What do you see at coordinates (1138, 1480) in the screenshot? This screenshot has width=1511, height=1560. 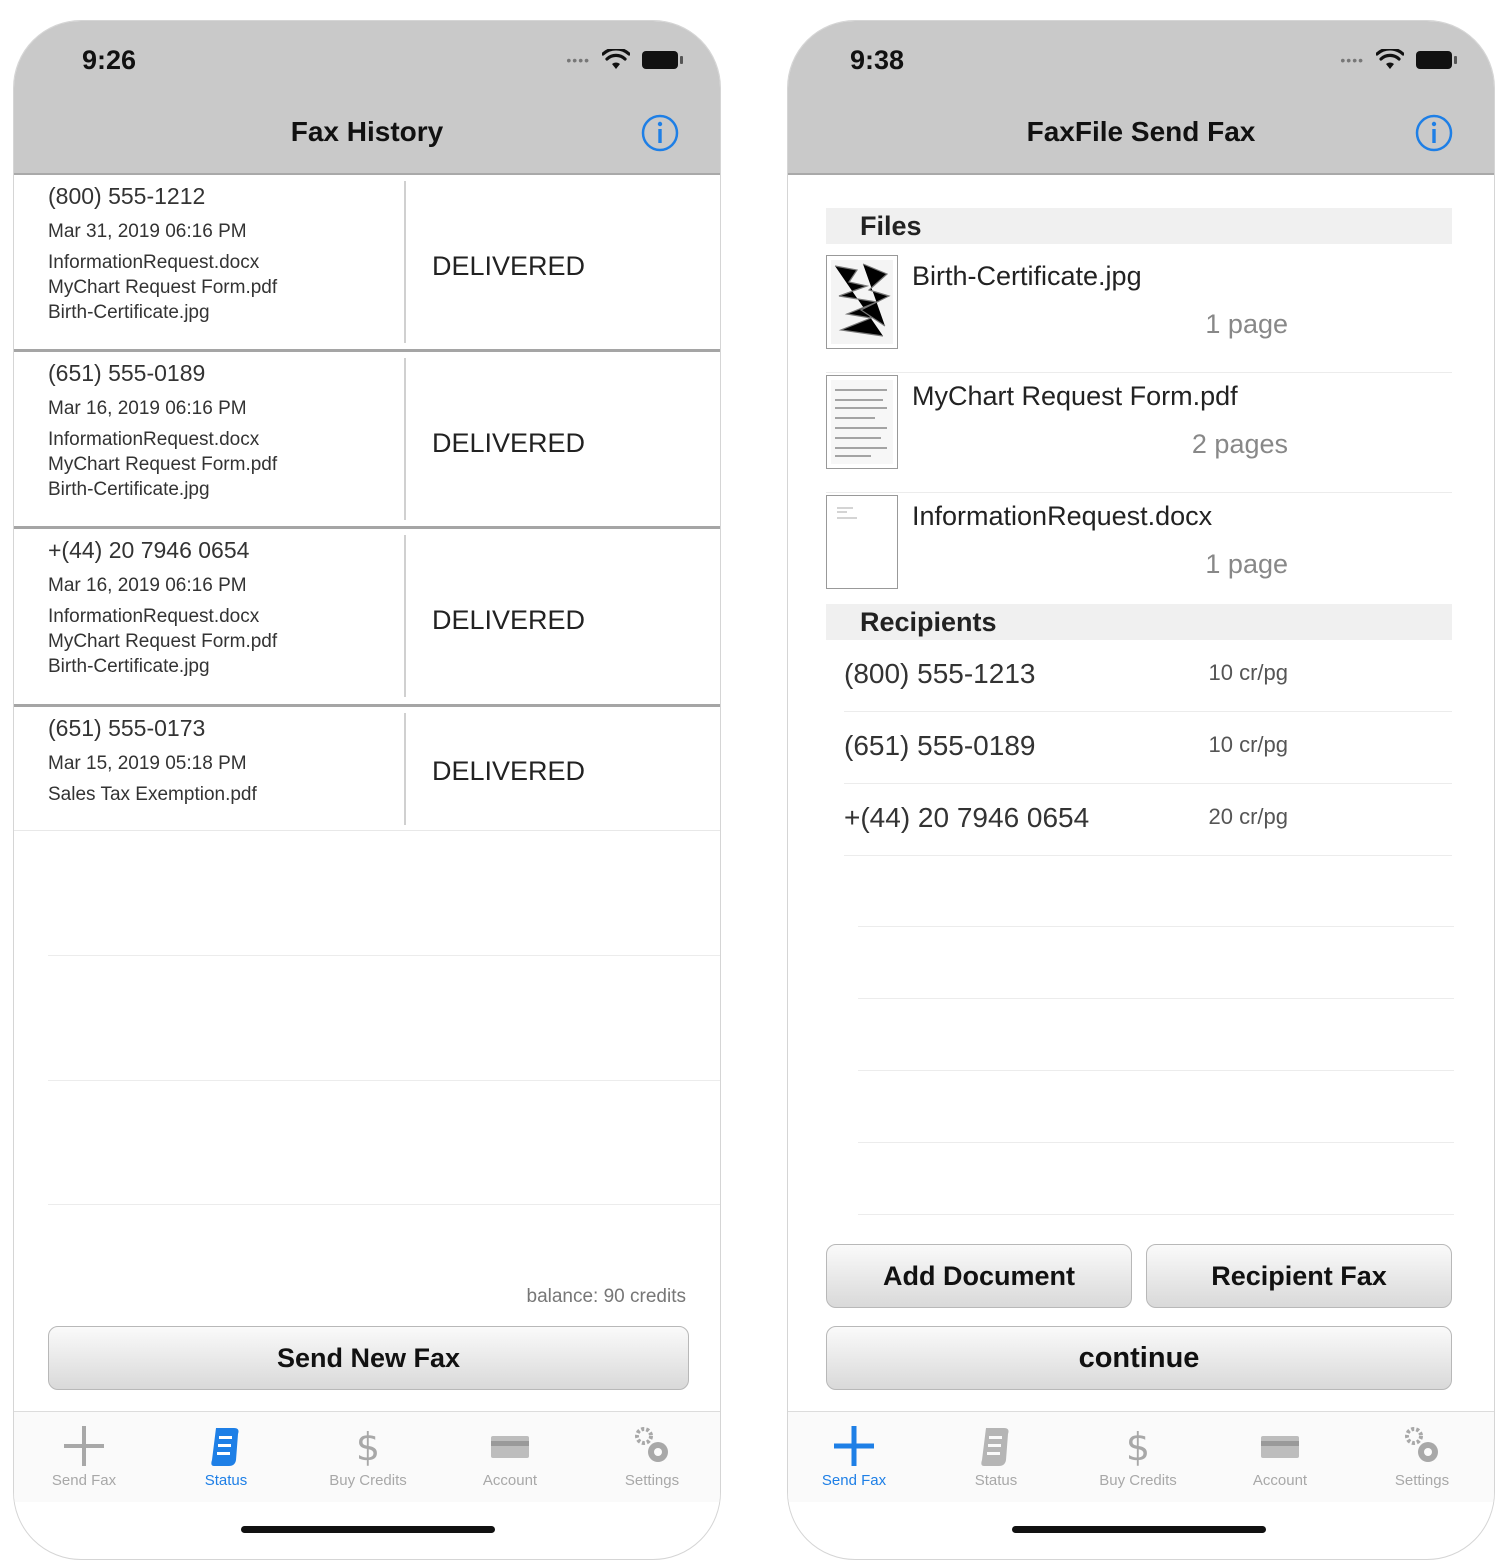 I see `tab-label: Buy Credits` at bounding box center [1138, 1480].